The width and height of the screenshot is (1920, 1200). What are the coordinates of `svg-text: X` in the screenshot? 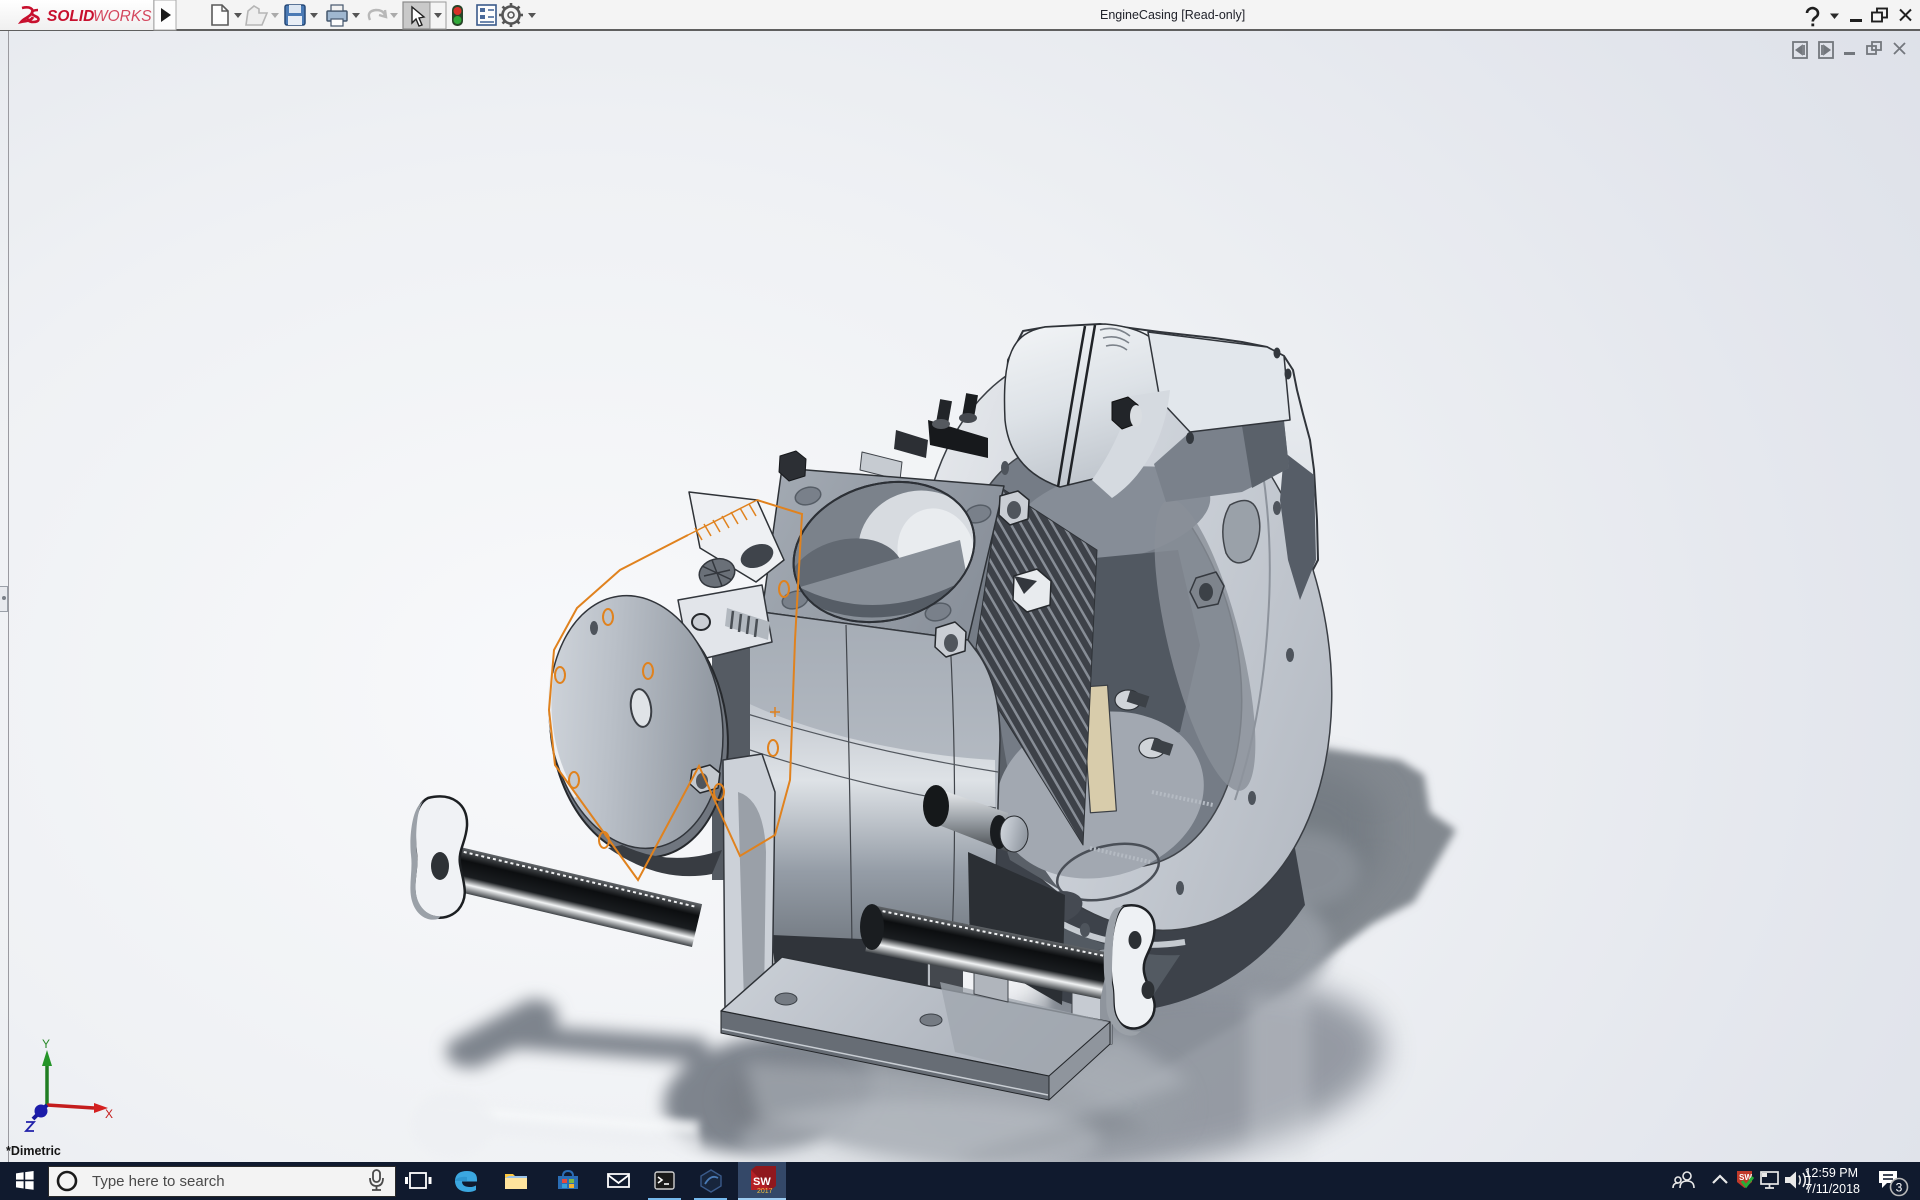 It's located at (109, 1114).